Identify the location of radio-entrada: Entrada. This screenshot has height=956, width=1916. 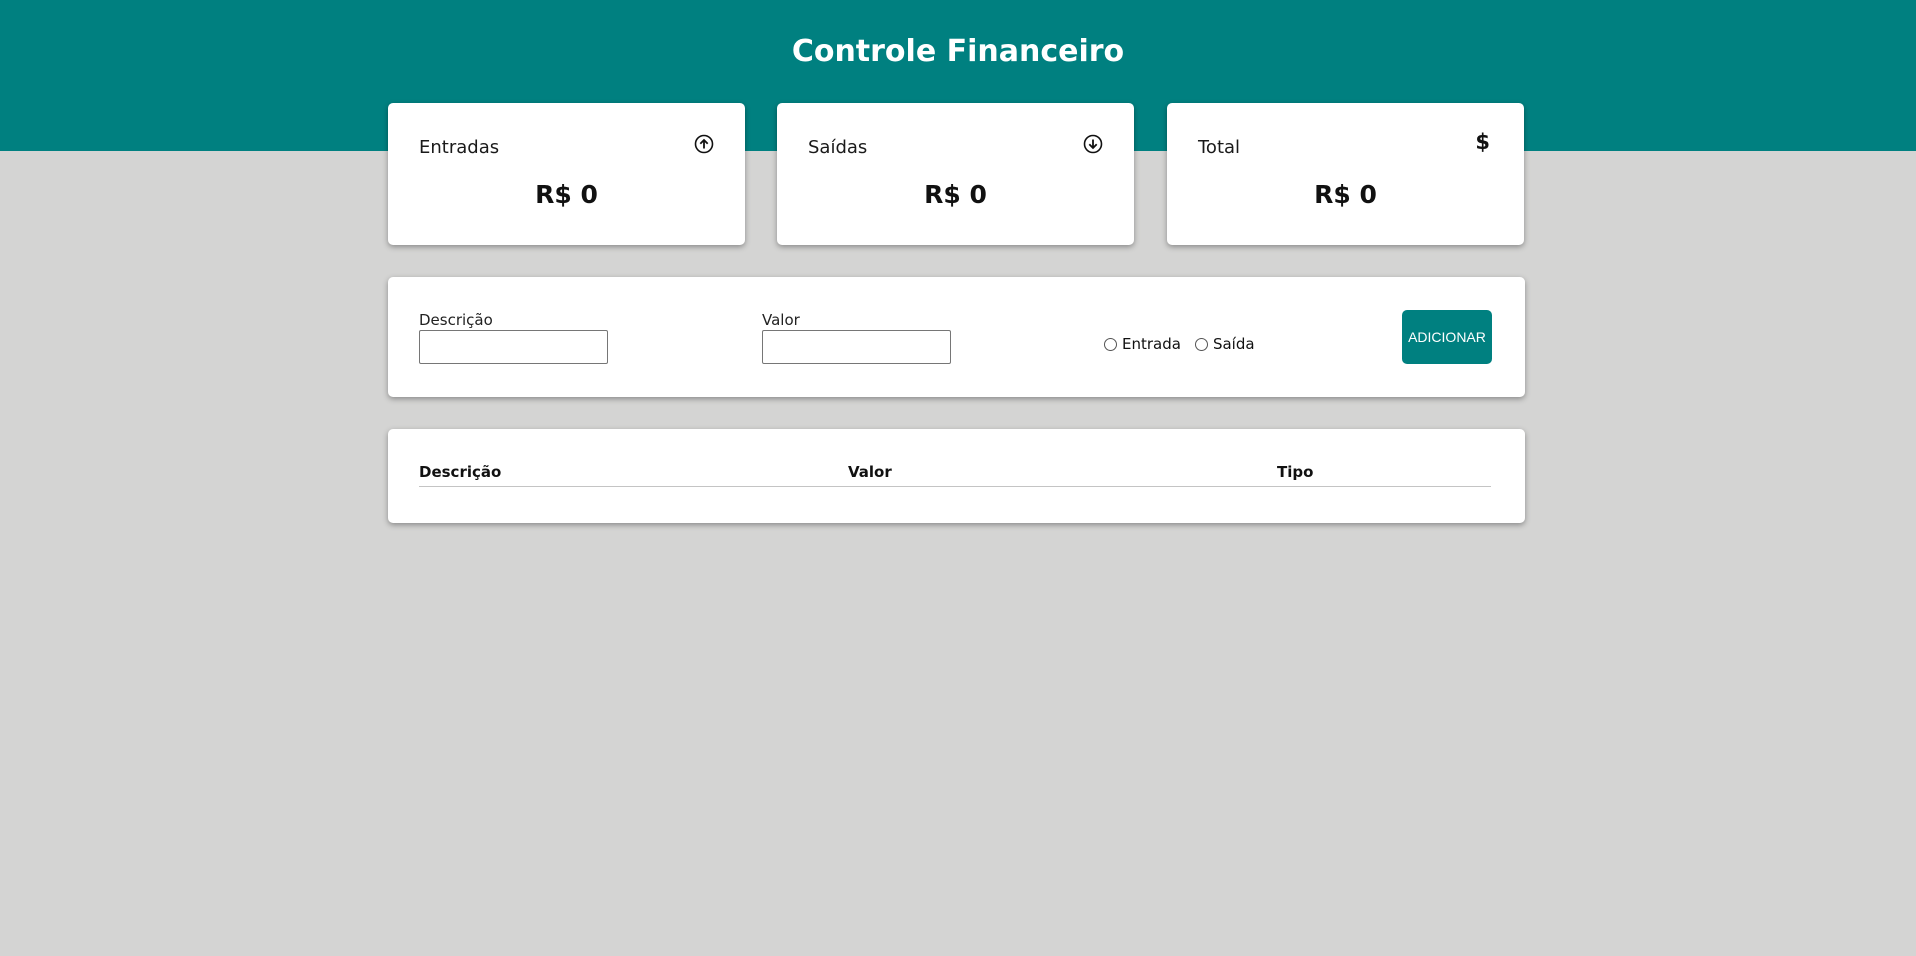
(1142, 344).